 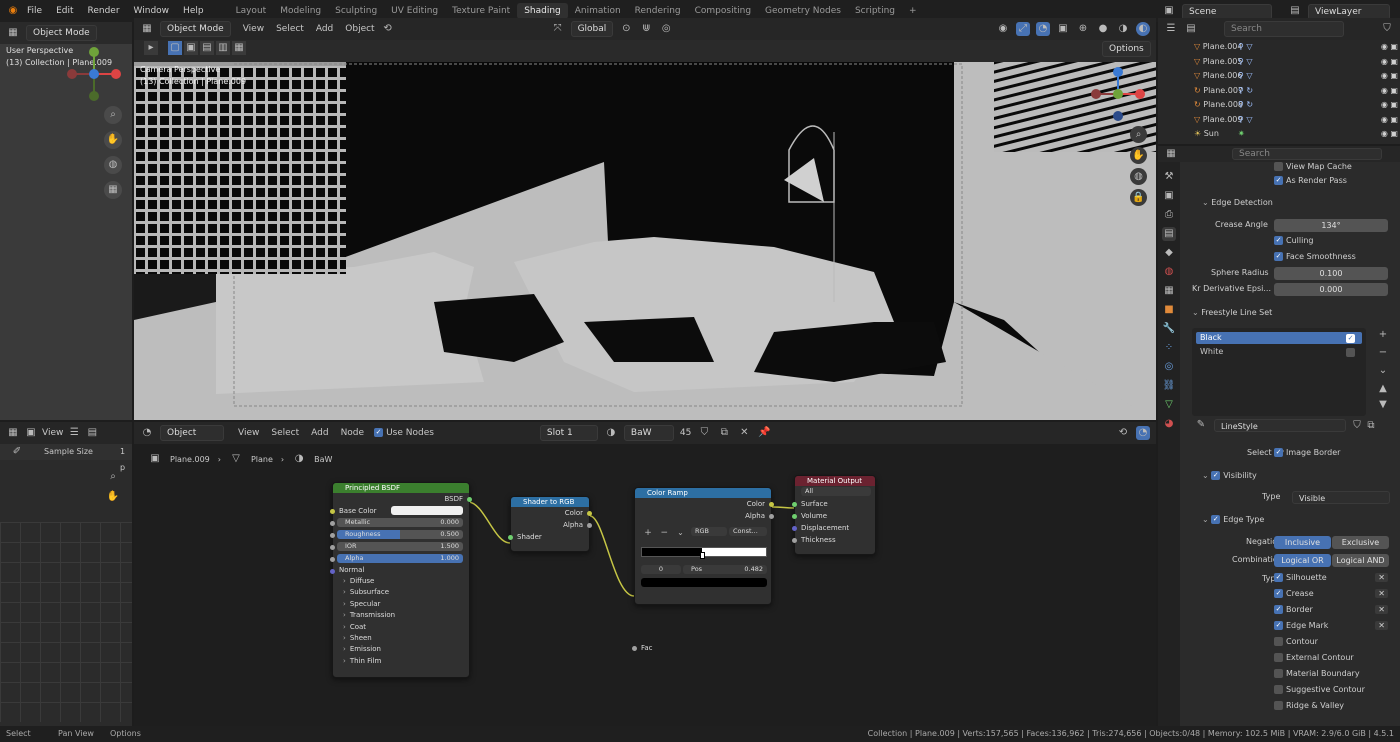 I want to click on visibility-icon: ◉, so click(x=1003, y=29).